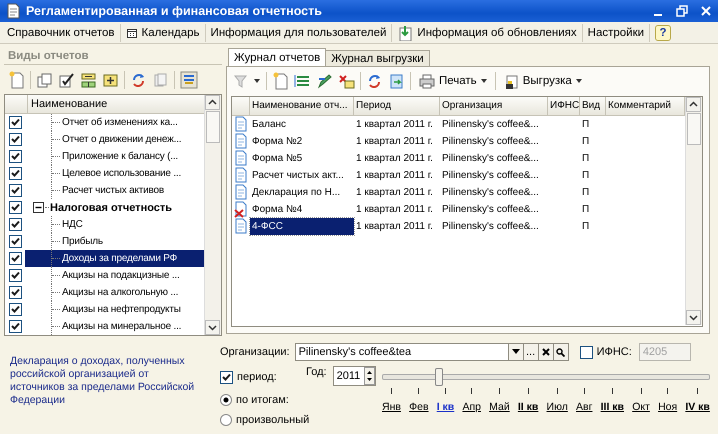 The width and height of the screenshot is (718, 434). I want to click on menu-button: Справочник отчетов, so click(61, 32).